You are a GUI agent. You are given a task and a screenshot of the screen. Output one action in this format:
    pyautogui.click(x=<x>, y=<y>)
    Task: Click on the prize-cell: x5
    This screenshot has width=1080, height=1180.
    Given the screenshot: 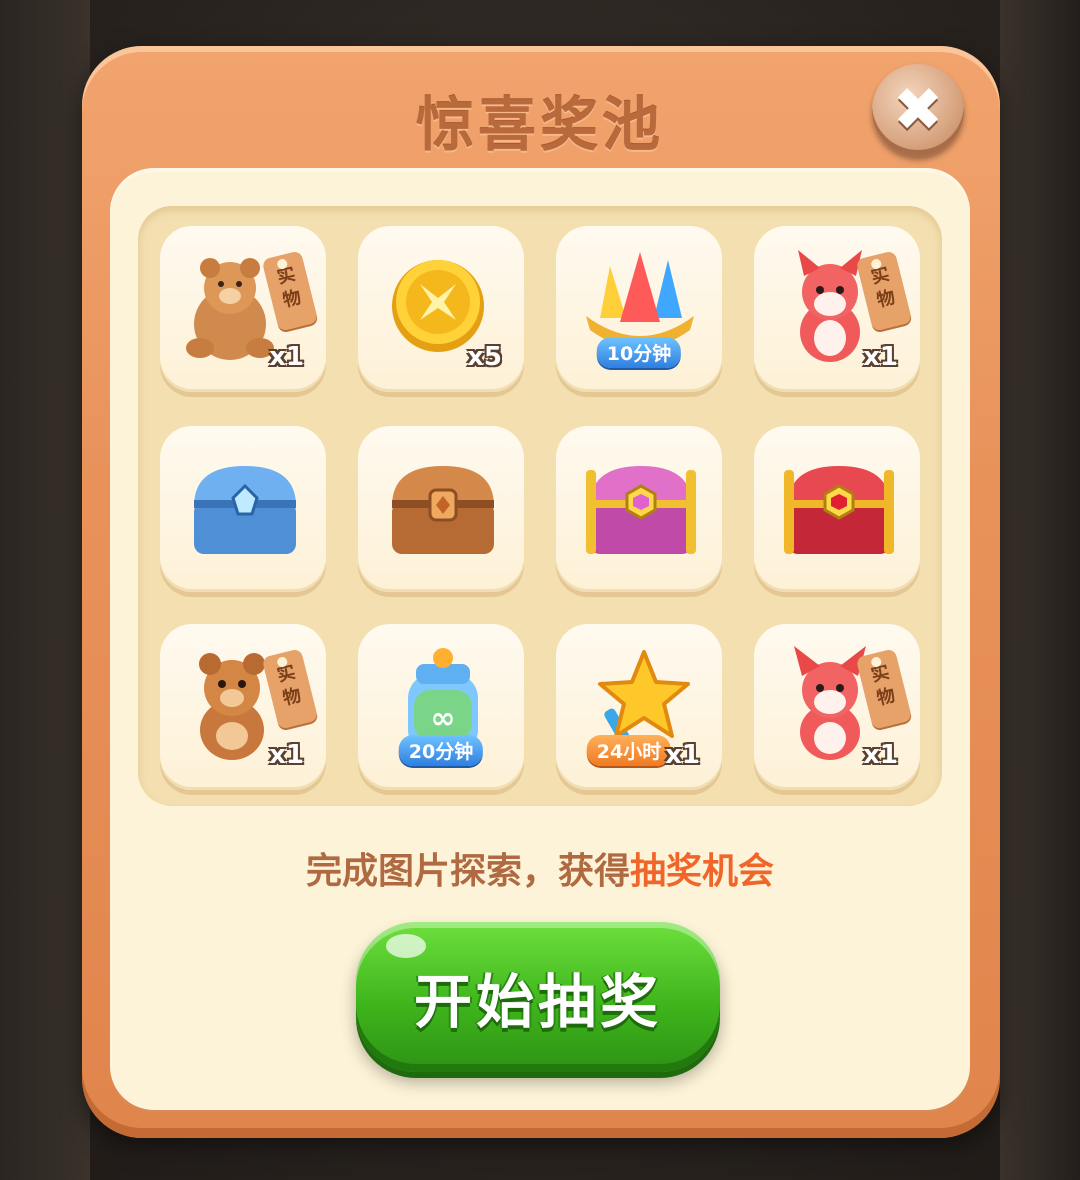 What is the action you would take?
    pyautogui.click(x=441, y=309)
    